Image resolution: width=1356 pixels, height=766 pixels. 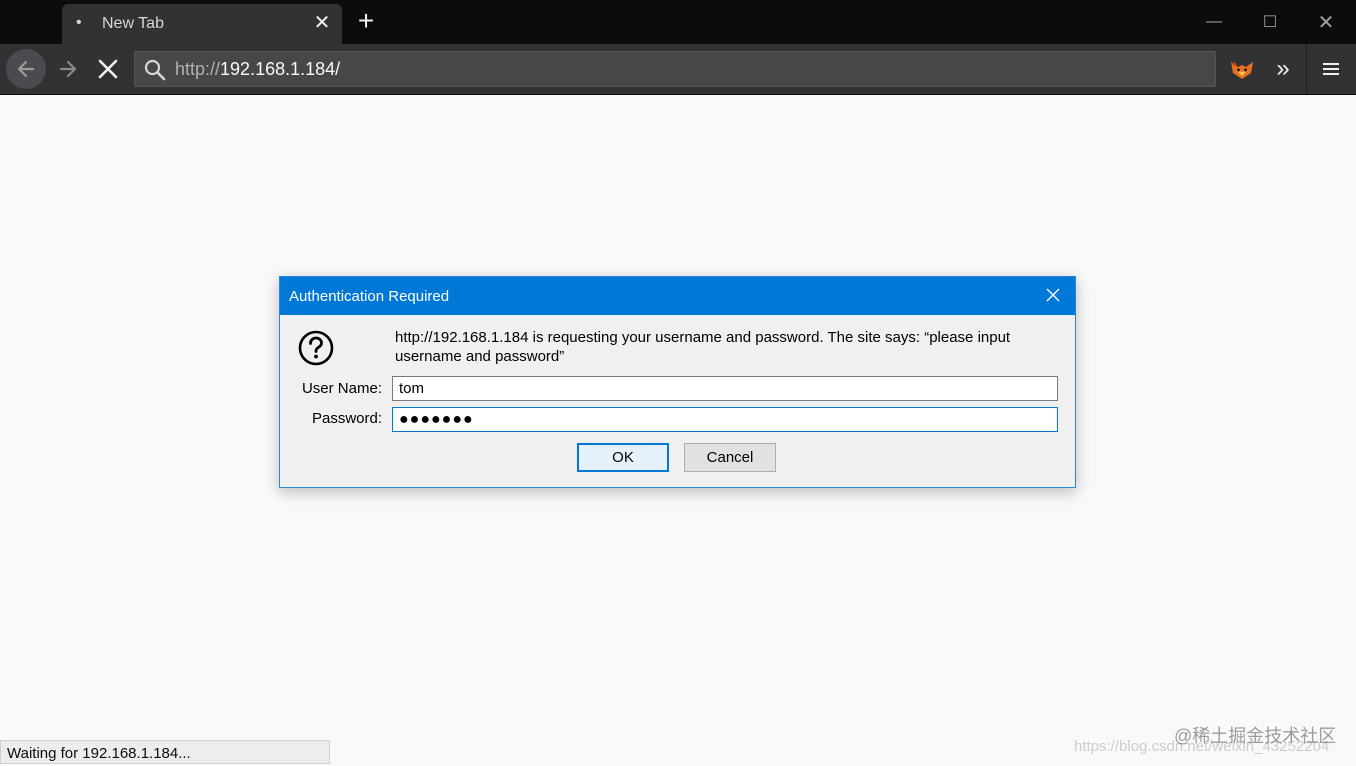 I want to click on back-button, so click(x=26, y=69).